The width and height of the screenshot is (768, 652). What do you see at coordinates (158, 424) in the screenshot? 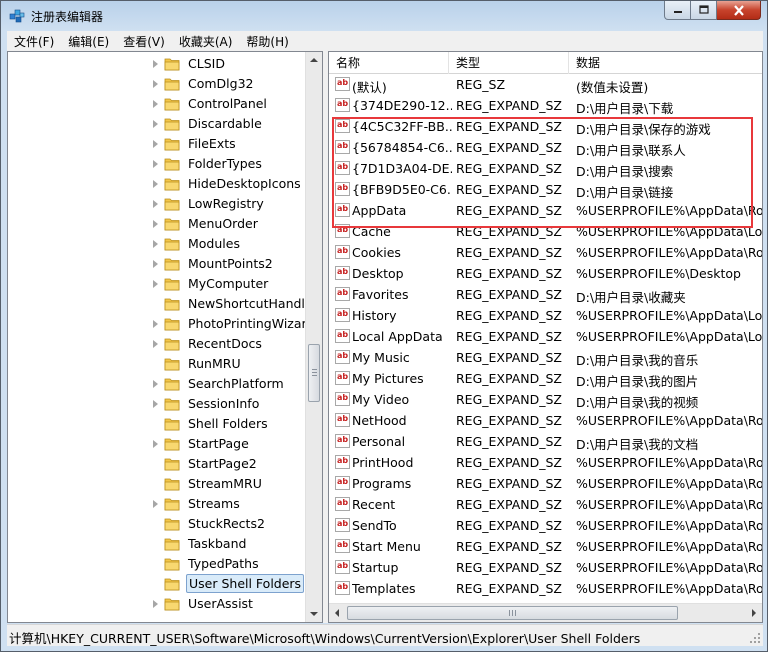
I see `tree-item: Shell Folders` at bounding box center [158, 424].